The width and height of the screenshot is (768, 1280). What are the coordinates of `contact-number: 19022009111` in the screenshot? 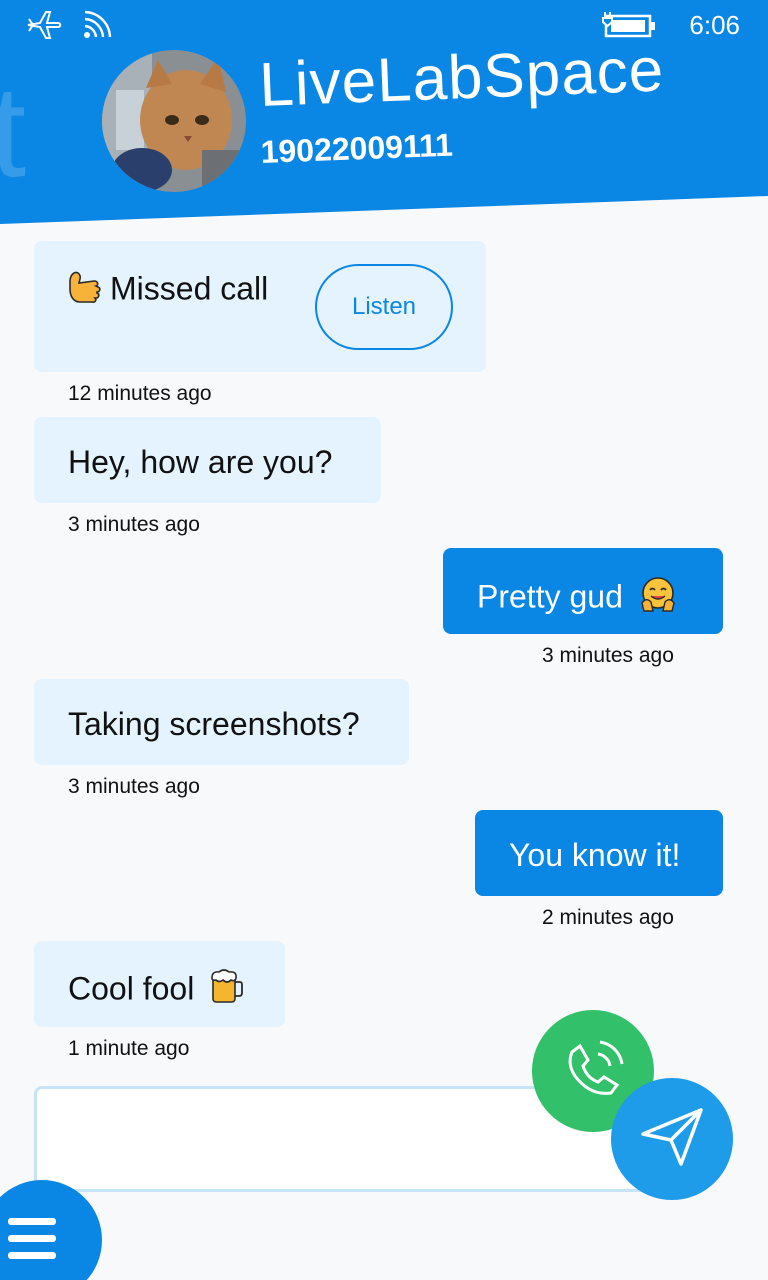 It's located at (357, 148).